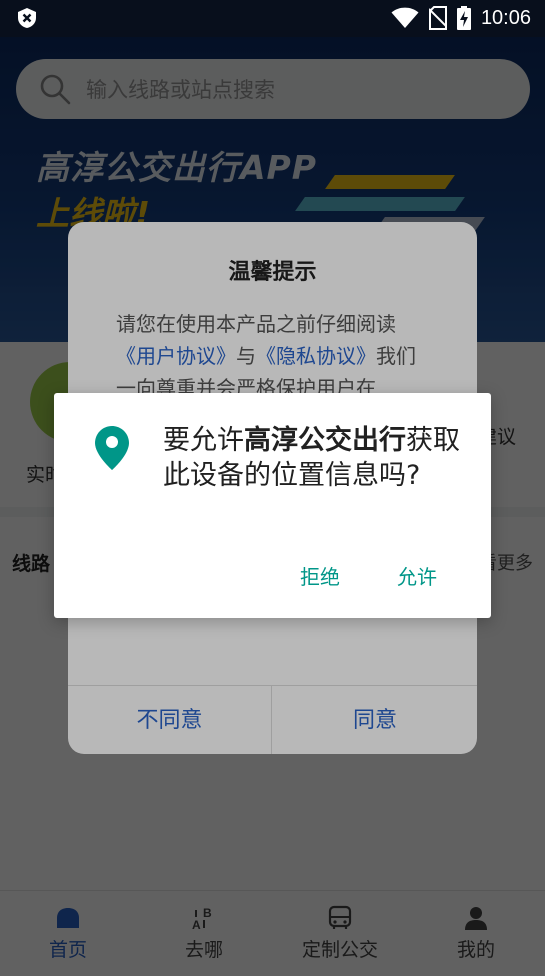 The height and width of the screenshot is (976, 545). What do you see at coordinates (272, 18) in the screenshot?
I see `status-bar: 10:06` at bounding box center [272, 18].